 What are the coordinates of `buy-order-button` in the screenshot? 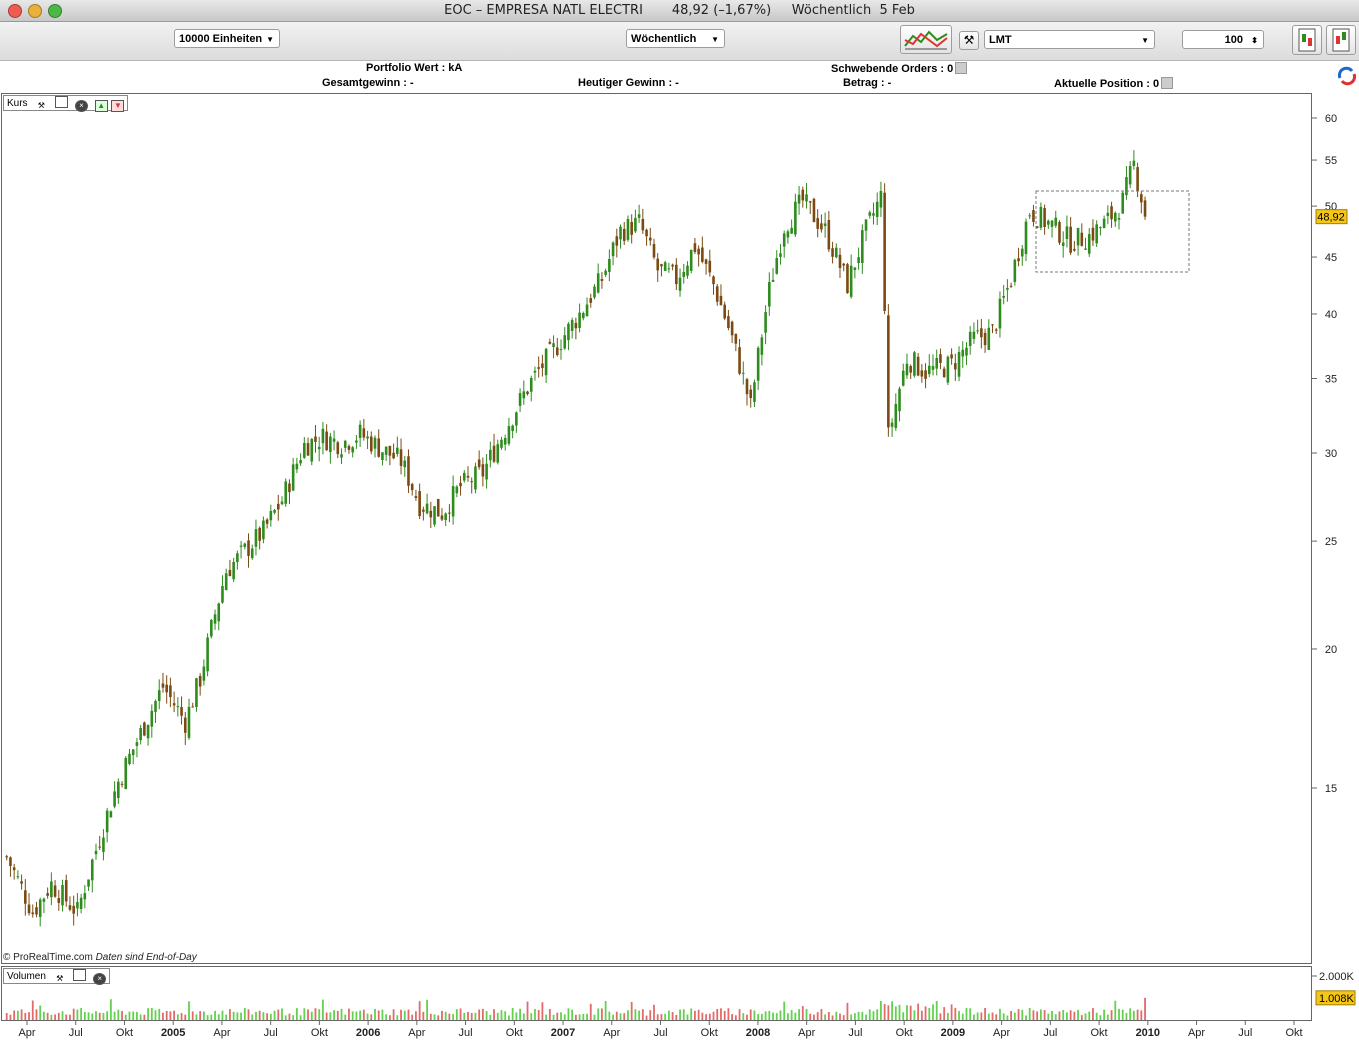 It's located at (1307, 40).